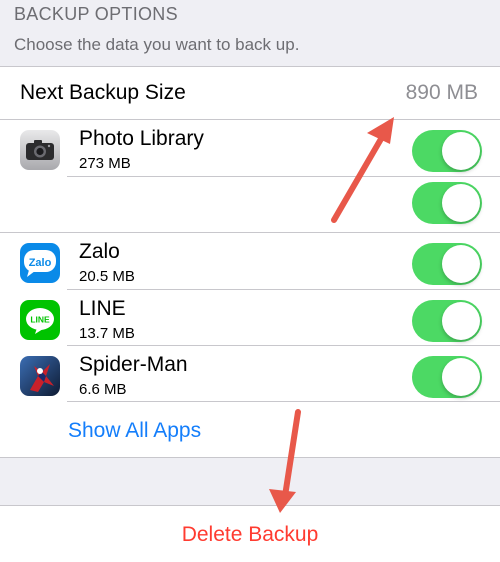  I want to click on next-backup-size-row: Next Backup Size 890 MB, so click(250, 93).